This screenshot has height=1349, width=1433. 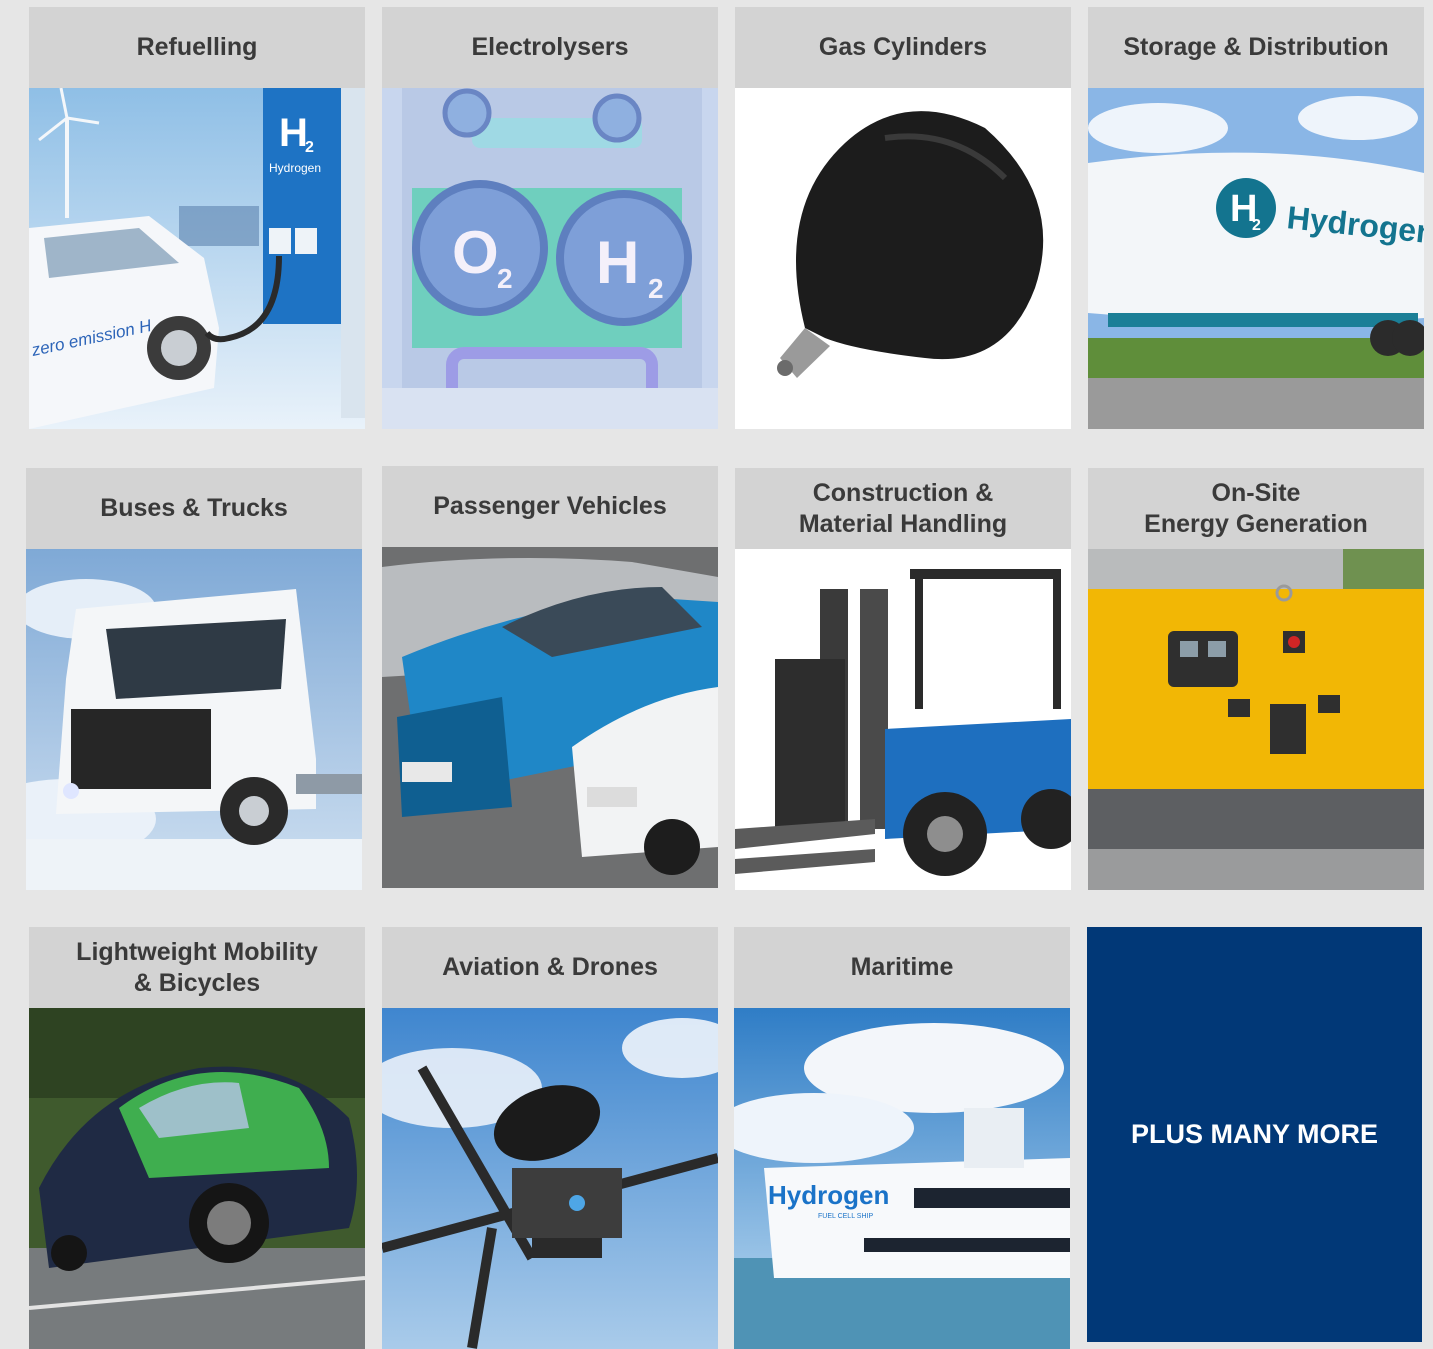 What do you see at coordinates (550, 1178) in the screenshot?
I see `hydrogen-drone-image` at bounding box center [550, 1178].